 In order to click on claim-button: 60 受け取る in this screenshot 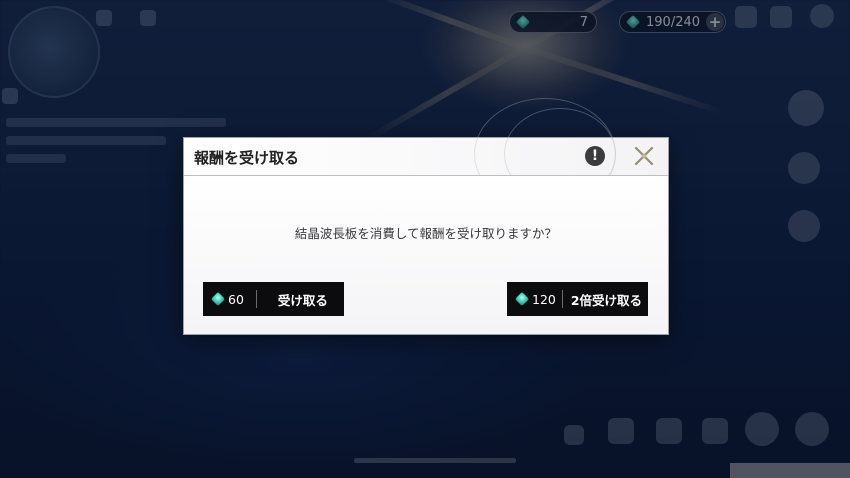, I will do `click(273, 299)`.